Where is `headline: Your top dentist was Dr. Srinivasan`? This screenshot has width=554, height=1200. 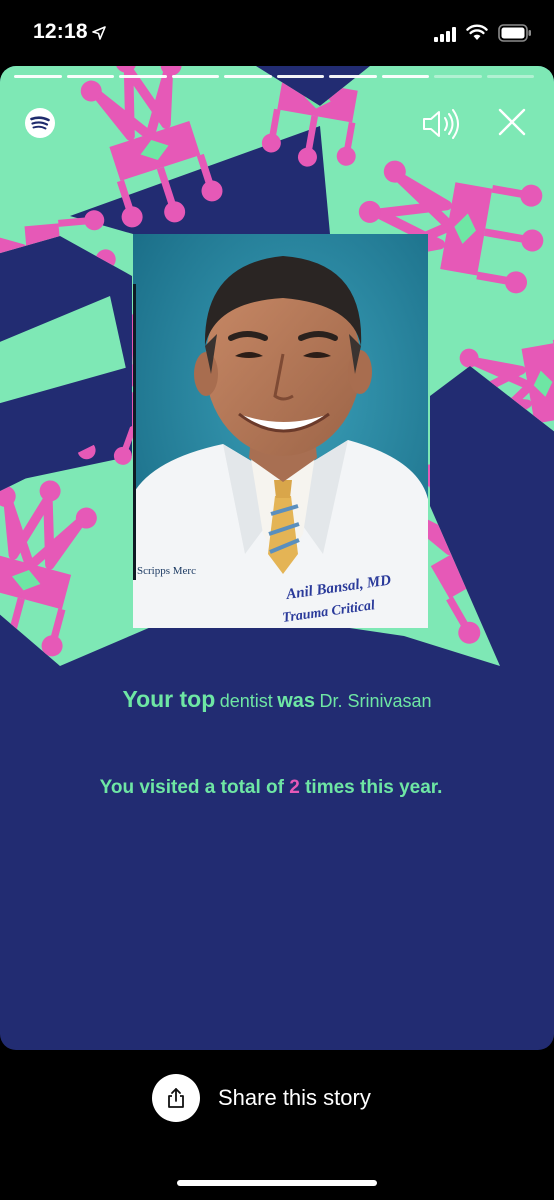 headline: Your top dentist was Dr. Srinivasan is located at coordinates (277, 699).